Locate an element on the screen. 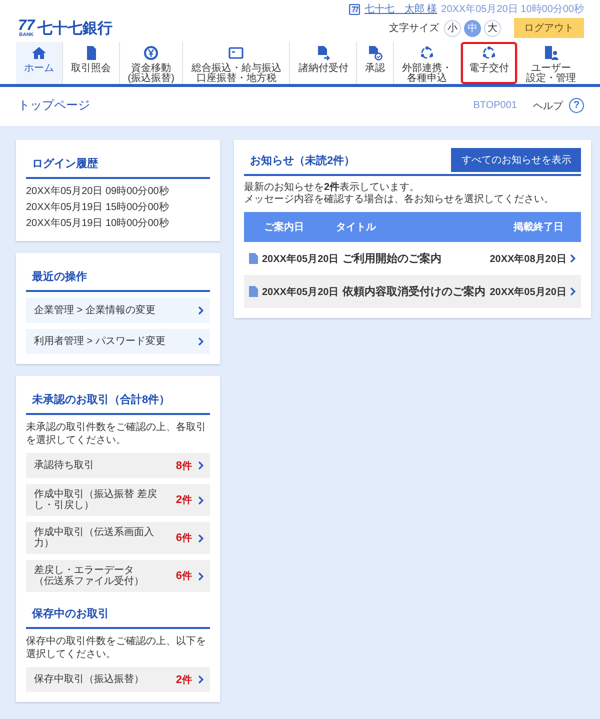  login-datetime: 20XX年05月20日 10時00分00秒 is located at coordinates (512, 9).